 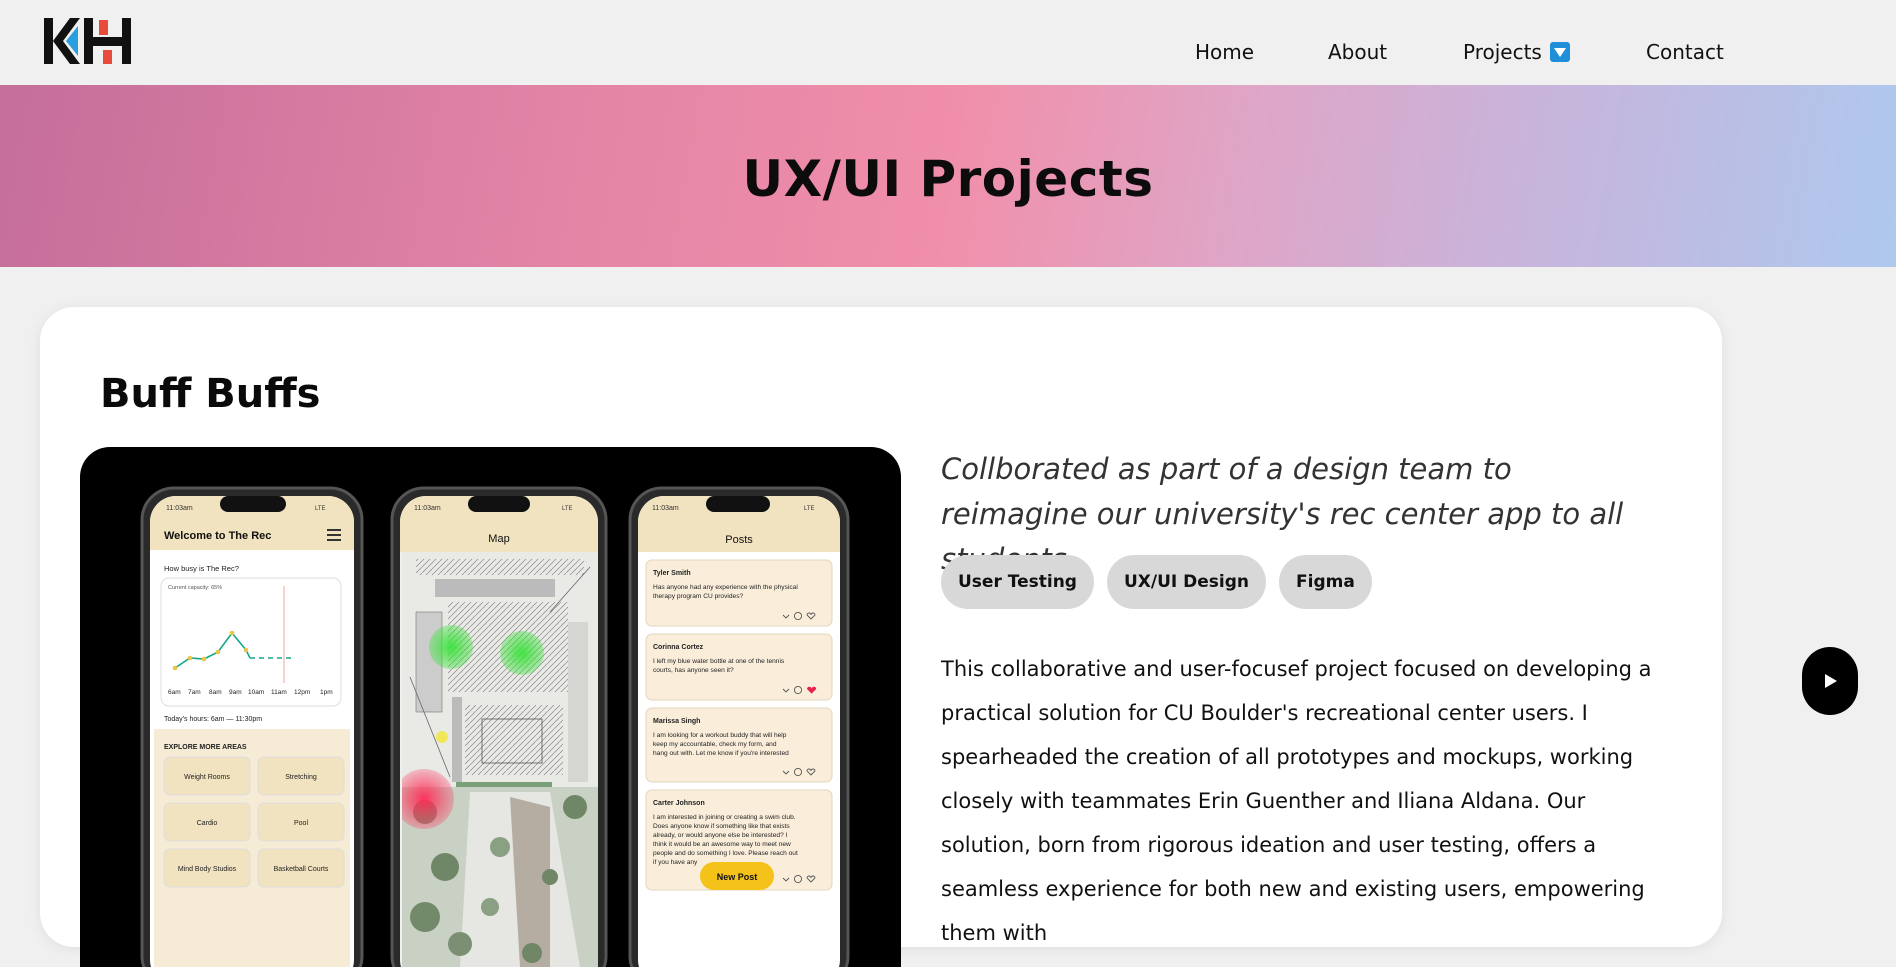 What do you see at coordinates (194, 692) in the screenshot?
I see `svg-text: 7am` at bounding box center [194, 692].